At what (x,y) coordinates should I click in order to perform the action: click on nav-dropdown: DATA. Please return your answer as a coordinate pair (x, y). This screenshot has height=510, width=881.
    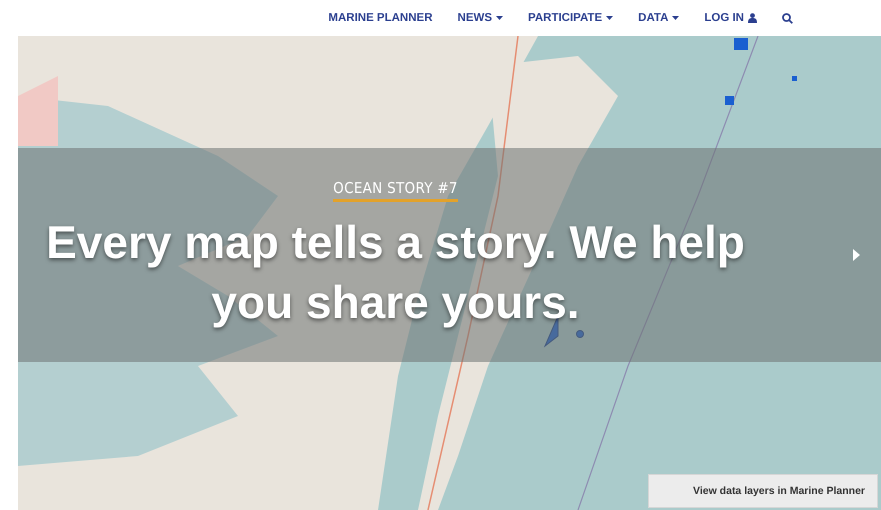
    Looking at the image, I should click on (659, 18).